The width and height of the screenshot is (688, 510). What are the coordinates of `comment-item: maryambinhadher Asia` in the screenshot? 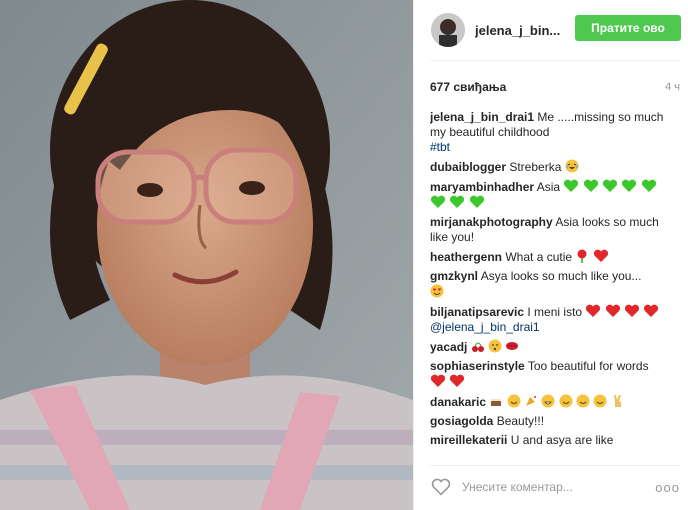 It's located at (555, 195).